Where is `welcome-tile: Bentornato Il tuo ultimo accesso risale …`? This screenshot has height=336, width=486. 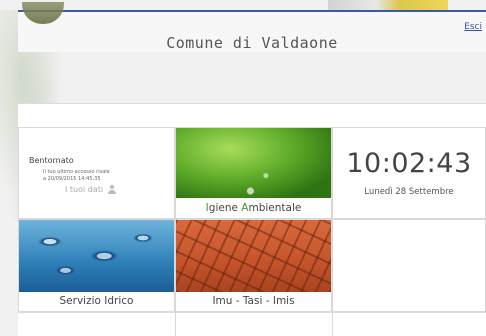
welcome-tile: Bentornato Il tuo ultimo accesso risale … is located at coordinates (96, 173).